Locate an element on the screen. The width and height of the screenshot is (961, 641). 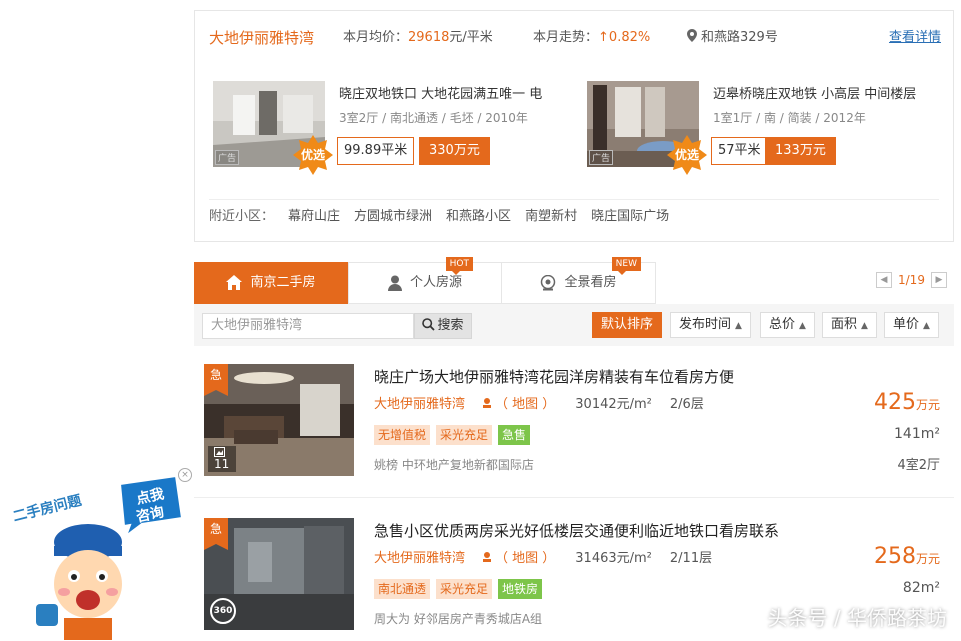
listing-title: 晓庄广场大地伊丽雅特湾花园洋房精装有车位看房方便 is located at coordinates (554, 376).